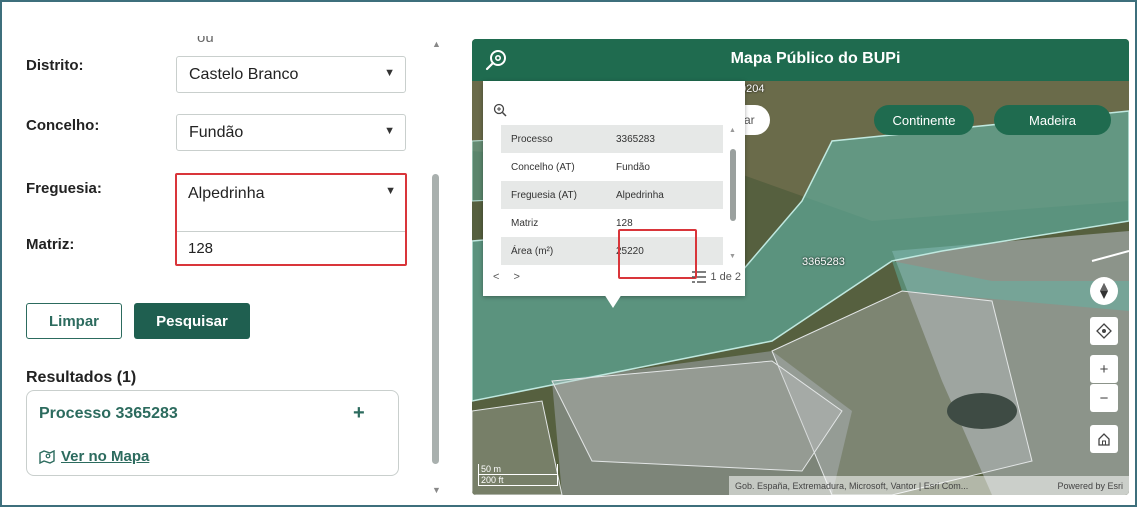 Image resolution: width=1137 pixels, height=507 pixels. Describe the element at coordinates (1104, 439) in the screenshot. I see `home-icon` at that location.